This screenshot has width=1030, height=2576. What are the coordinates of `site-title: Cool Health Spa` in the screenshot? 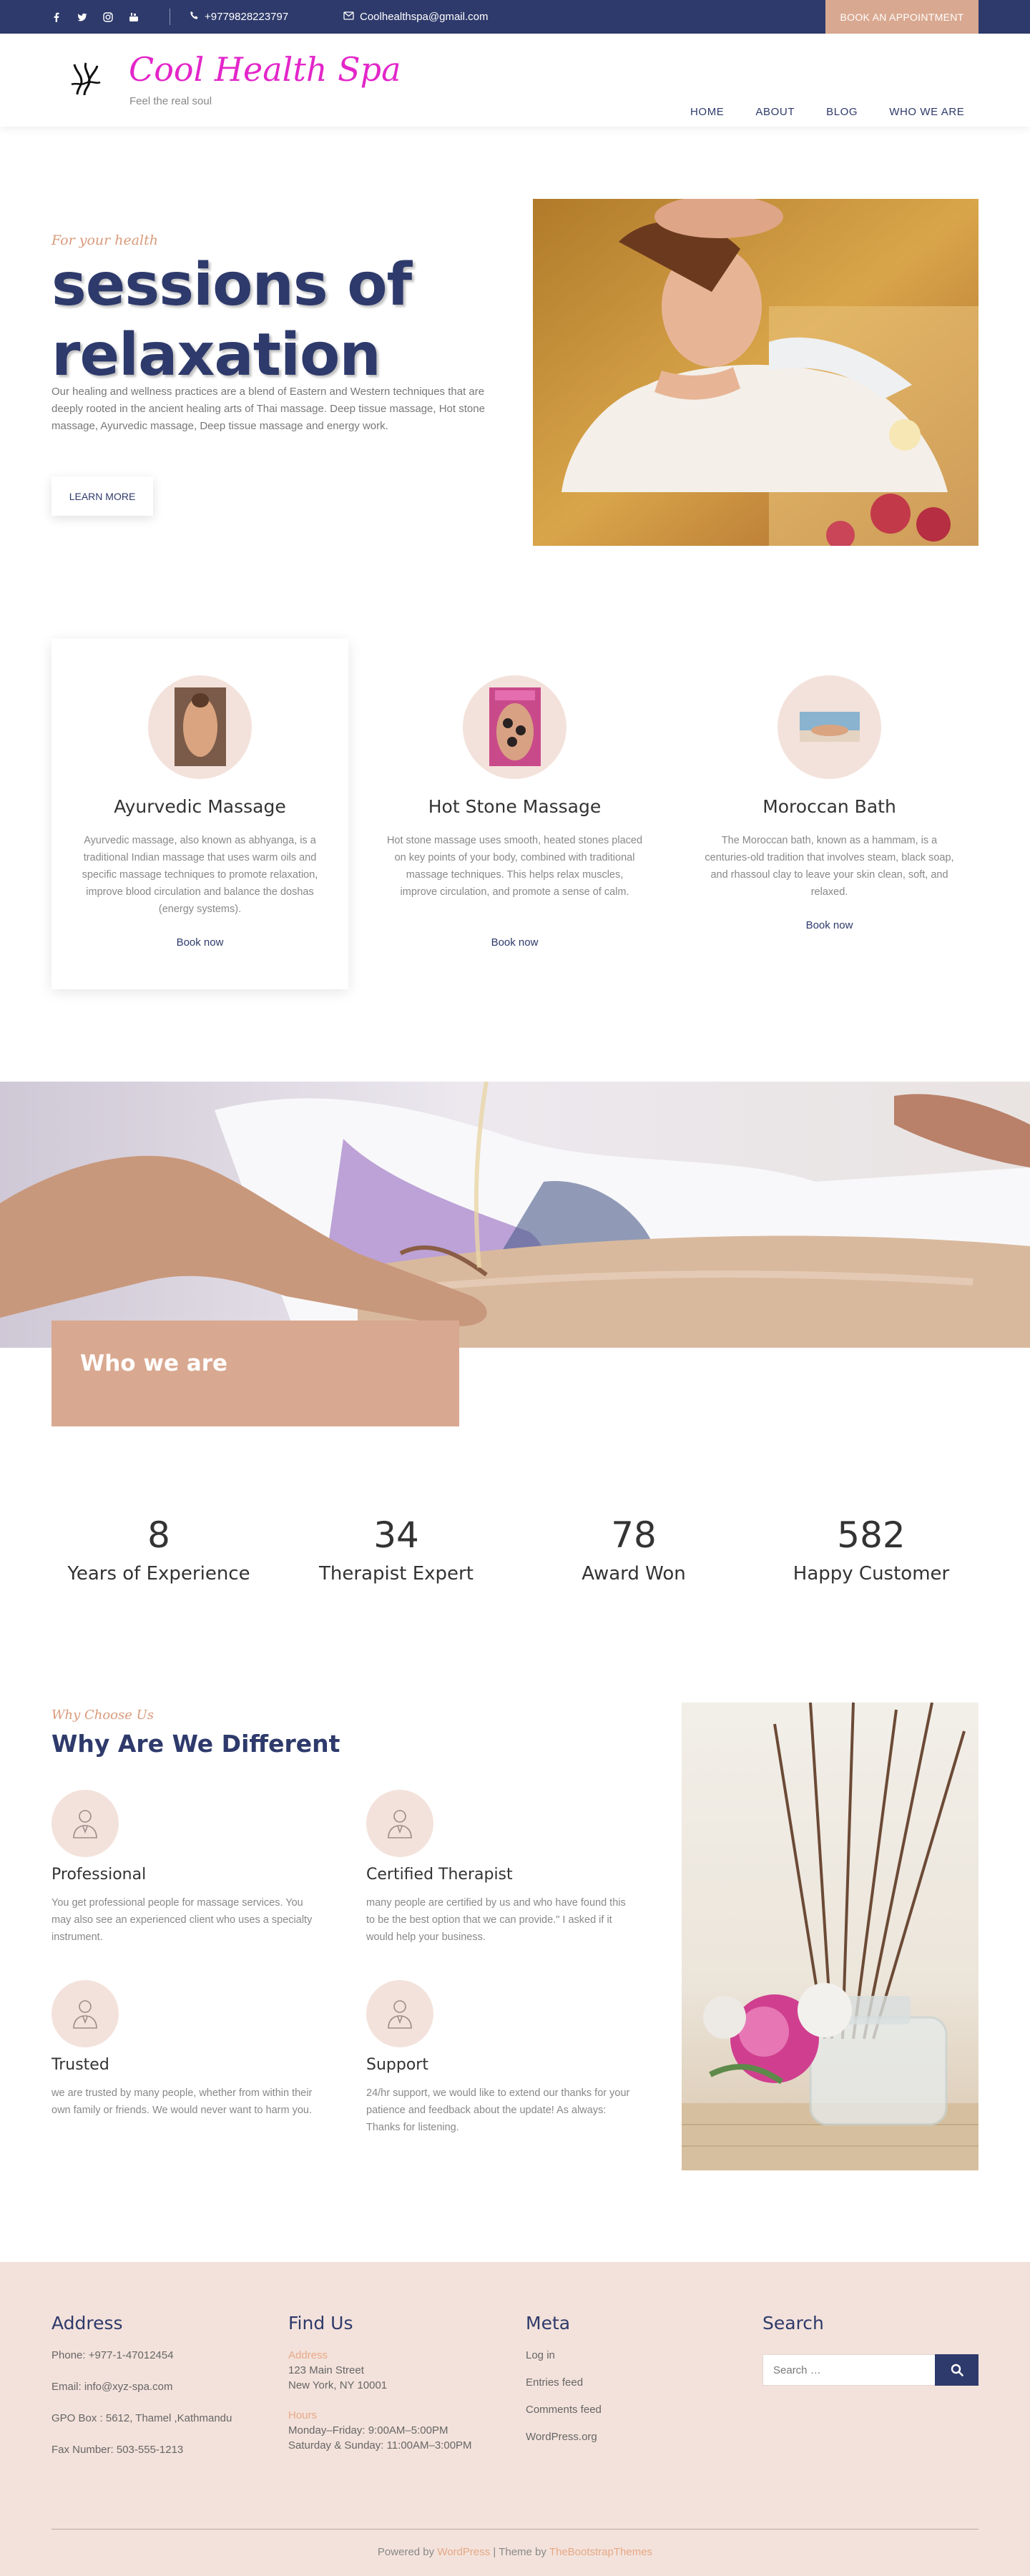 It's located at (265, 69).